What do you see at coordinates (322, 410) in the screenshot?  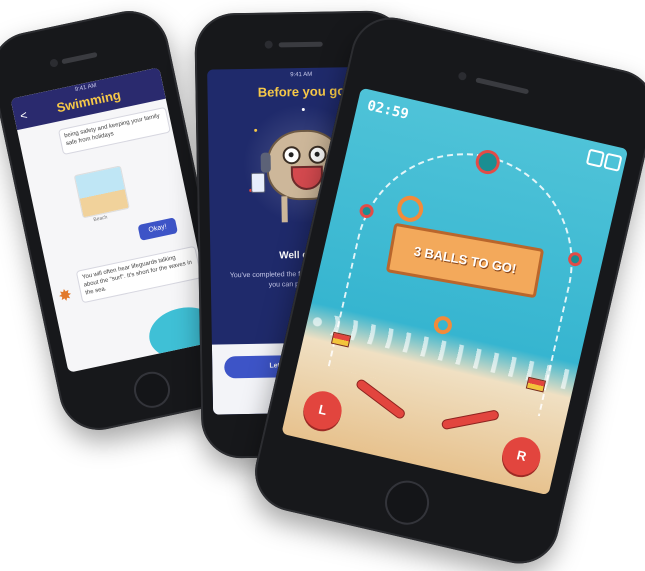 I see `left-flipper-button: L` at bounding box center [322, 410].